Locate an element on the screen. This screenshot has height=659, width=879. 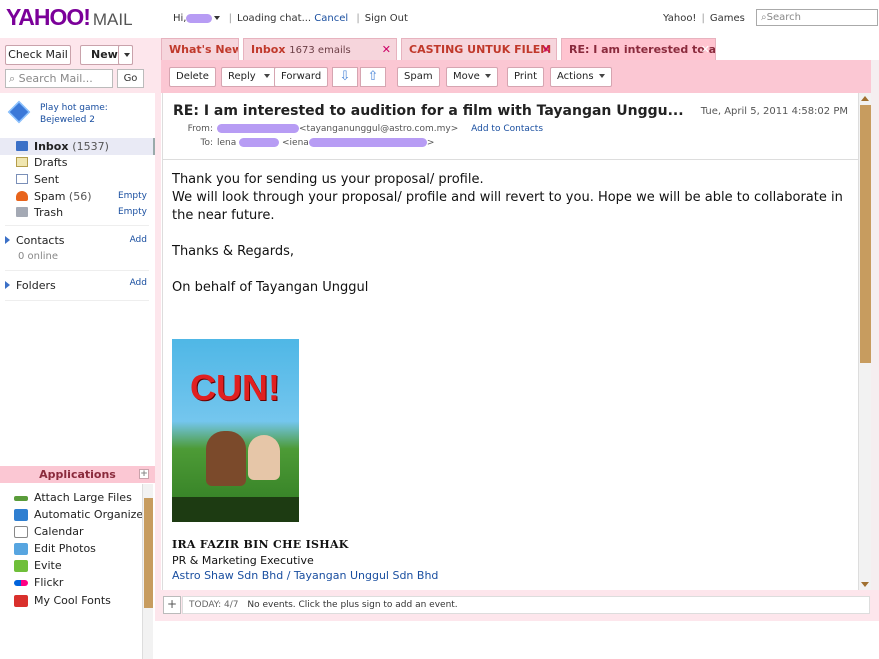
signature-name: IRA FAZIR BIN CHE ISHAK is located at coordinates (260, 544).